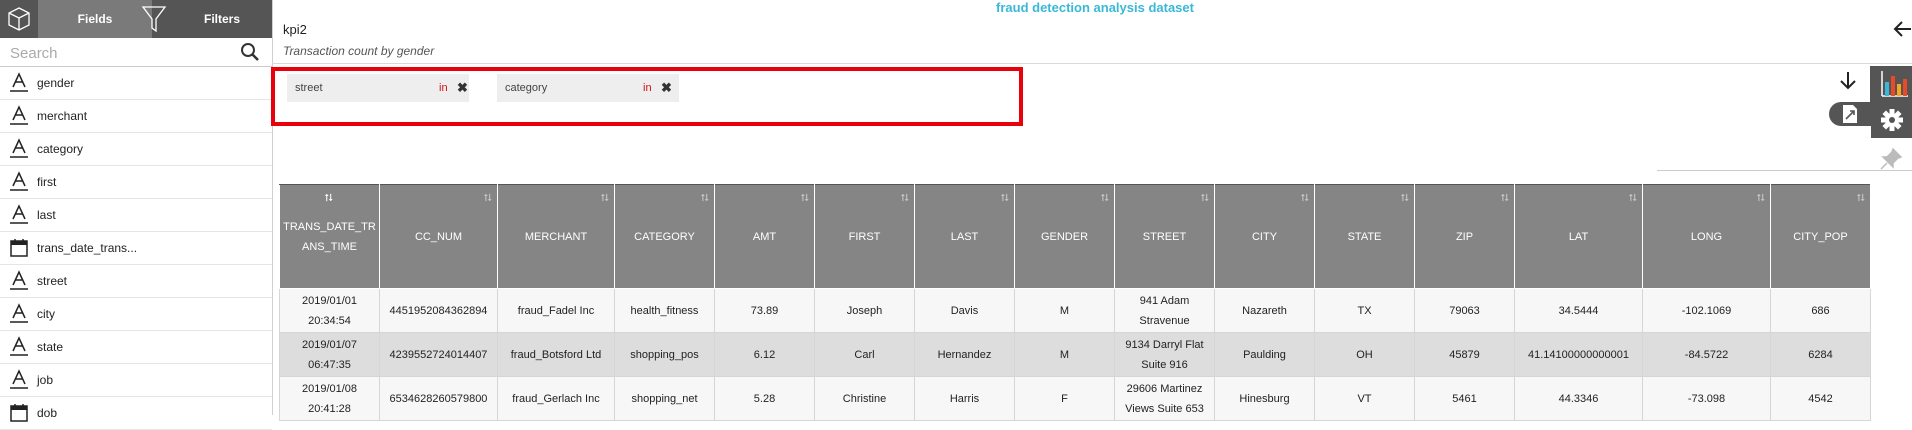  Describe the element at coordinates (1464, 398) in the screenshot. I see `table-cell: 5461` at that location.